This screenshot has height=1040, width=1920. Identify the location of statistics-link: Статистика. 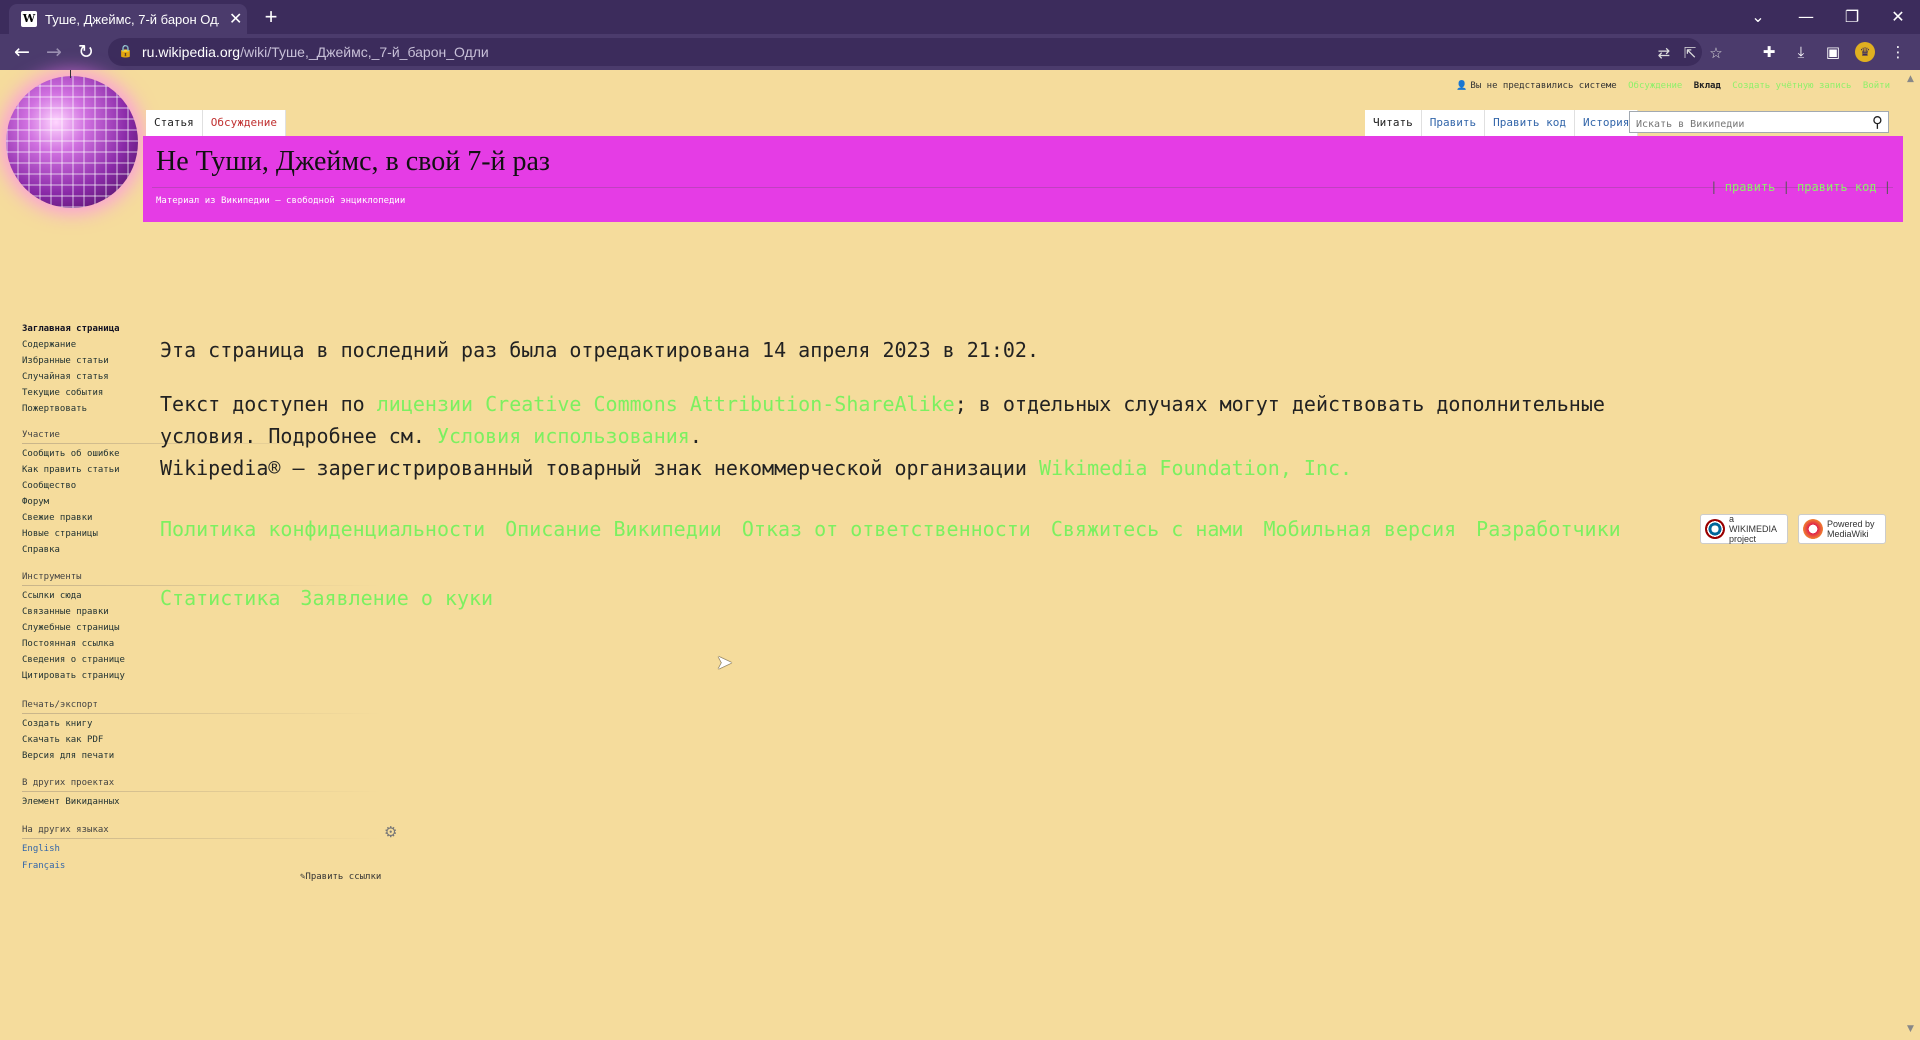
(220, 598).